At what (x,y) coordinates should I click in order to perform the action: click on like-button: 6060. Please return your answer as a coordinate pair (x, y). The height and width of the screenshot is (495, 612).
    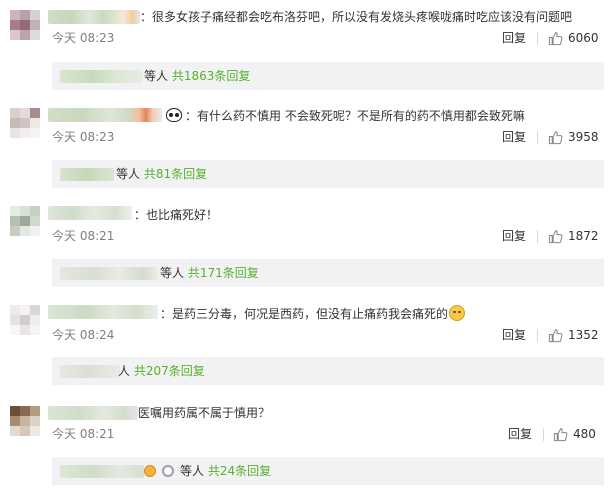
    Looking at the image, I should click on (573, 38).